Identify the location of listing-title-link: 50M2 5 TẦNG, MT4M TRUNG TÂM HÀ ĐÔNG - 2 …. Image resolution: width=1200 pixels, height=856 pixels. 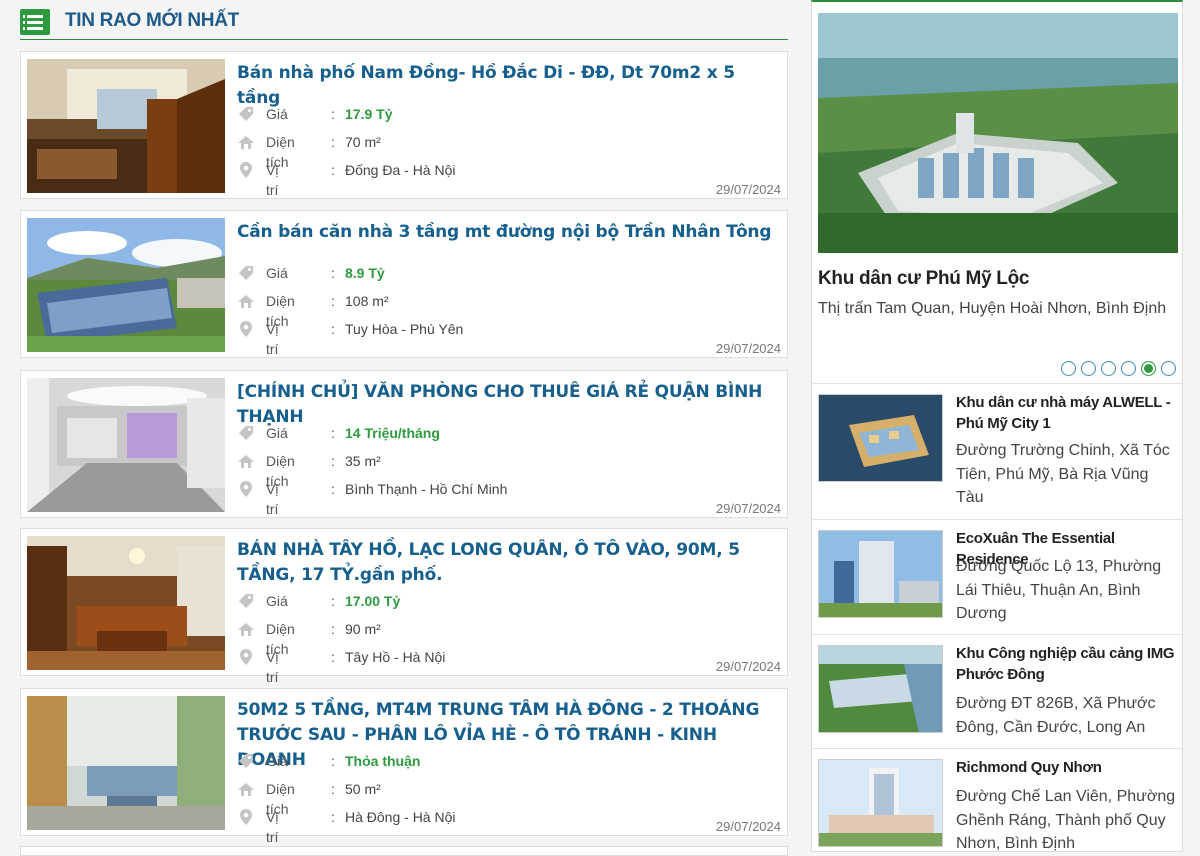
(509, 735).